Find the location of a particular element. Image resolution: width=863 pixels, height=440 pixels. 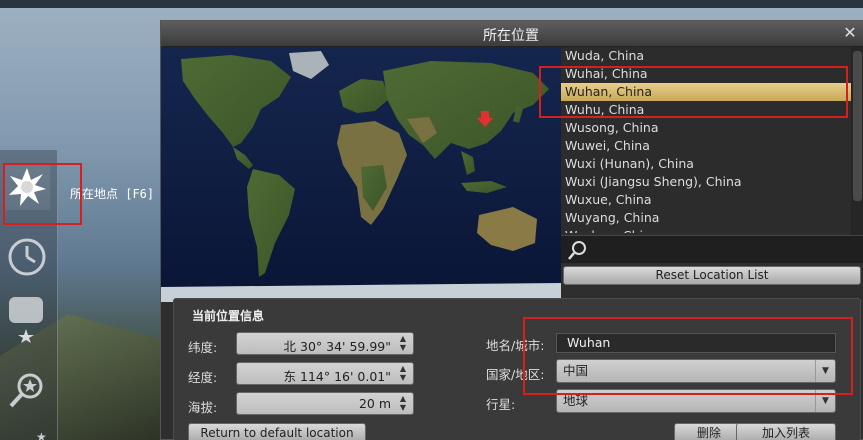

latitude-spinbox: 北 30° 34' 59.99" ▲ ▼ is located at coordinates (325, 343).